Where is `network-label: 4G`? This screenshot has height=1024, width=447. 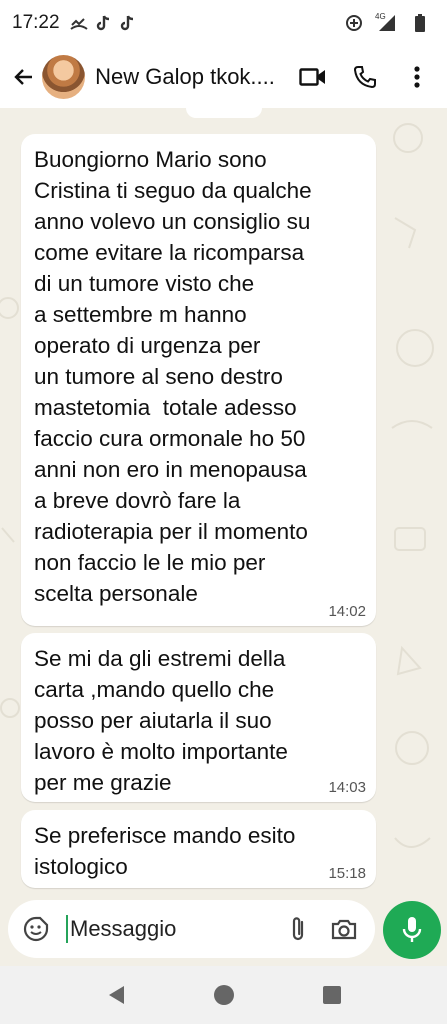
network-label: 4G is located at coordinates (380, 16).